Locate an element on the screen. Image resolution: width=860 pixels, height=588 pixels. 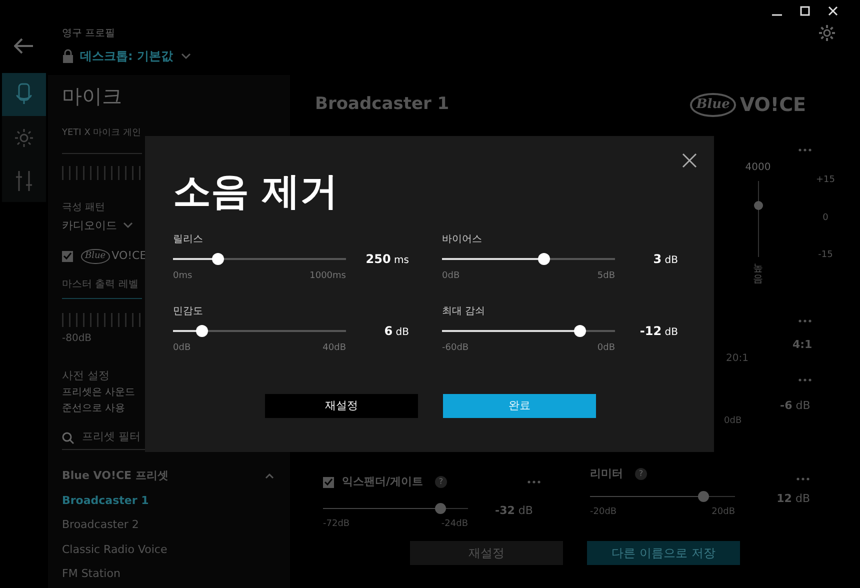
done-button: 완료 is located at coordinates (519, 406).